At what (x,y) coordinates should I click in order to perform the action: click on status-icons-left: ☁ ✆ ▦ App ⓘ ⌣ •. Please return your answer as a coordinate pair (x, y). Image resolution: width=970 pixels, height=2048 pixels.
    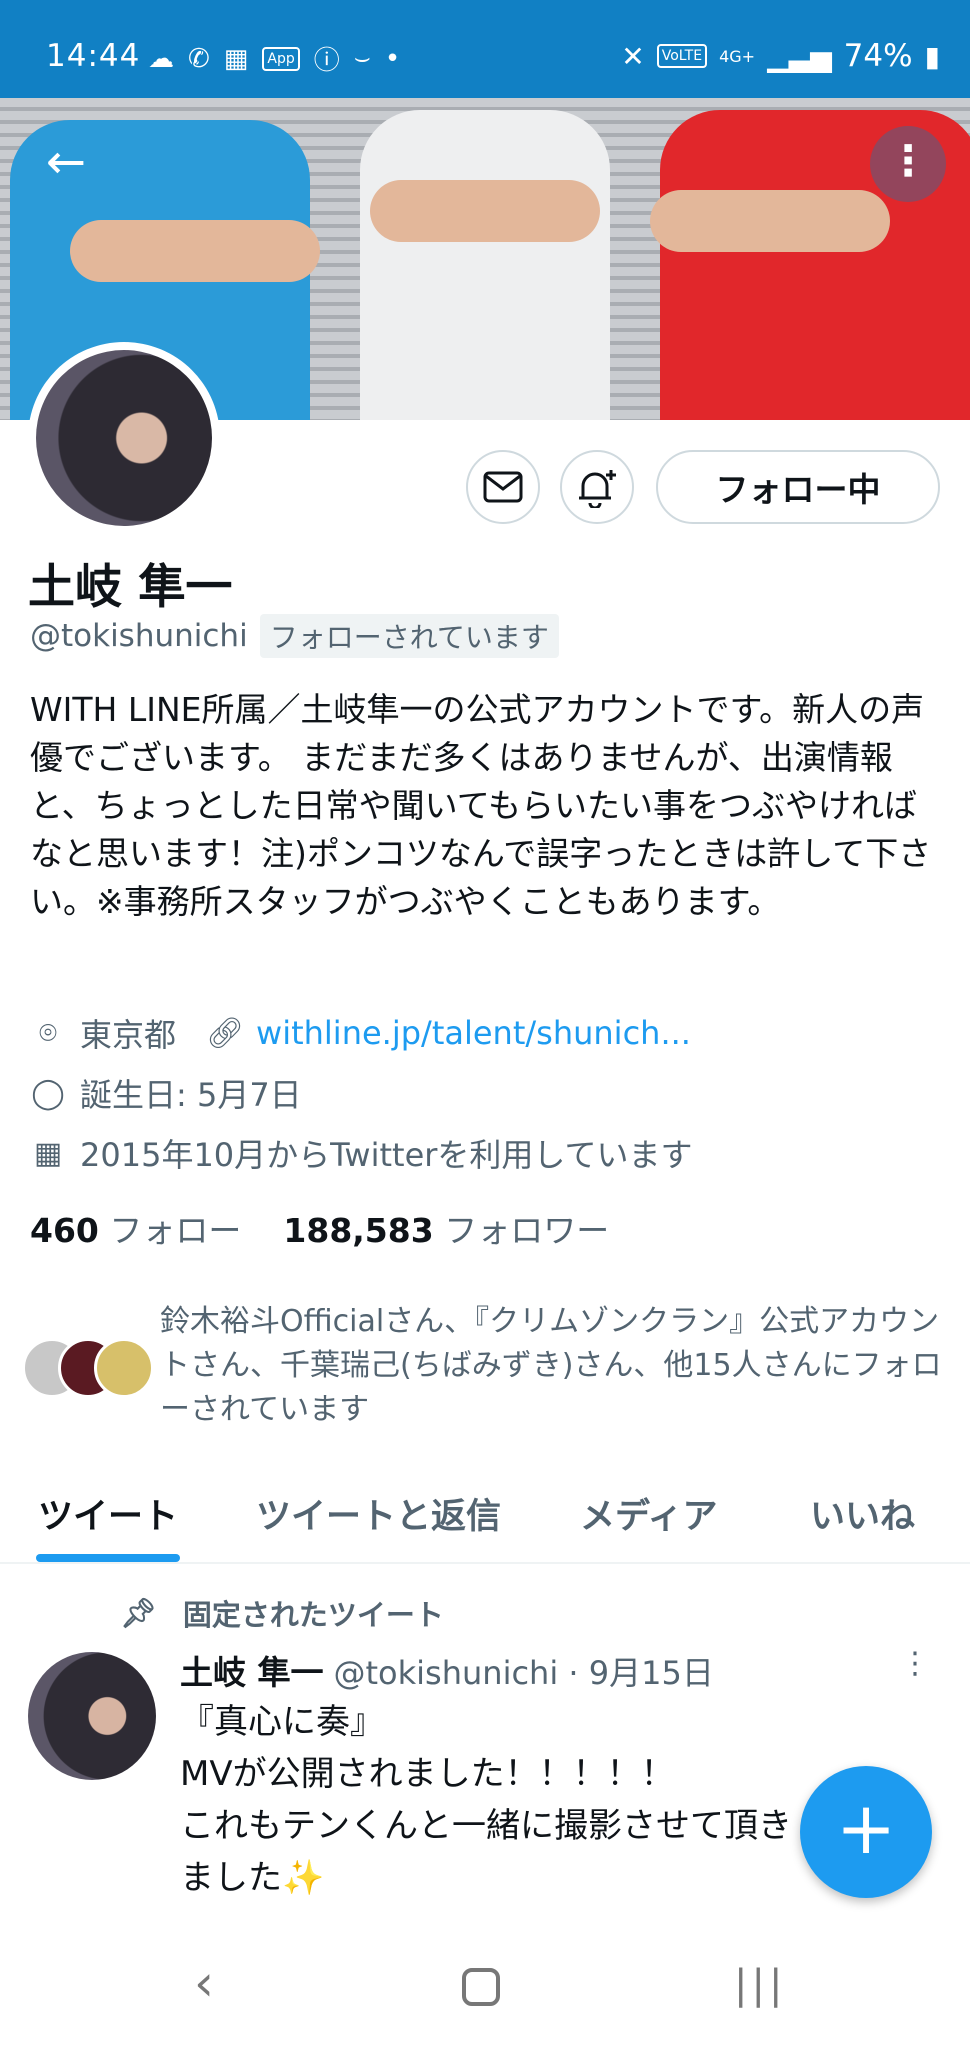
    Looking at the image, I should click on (274, 58).